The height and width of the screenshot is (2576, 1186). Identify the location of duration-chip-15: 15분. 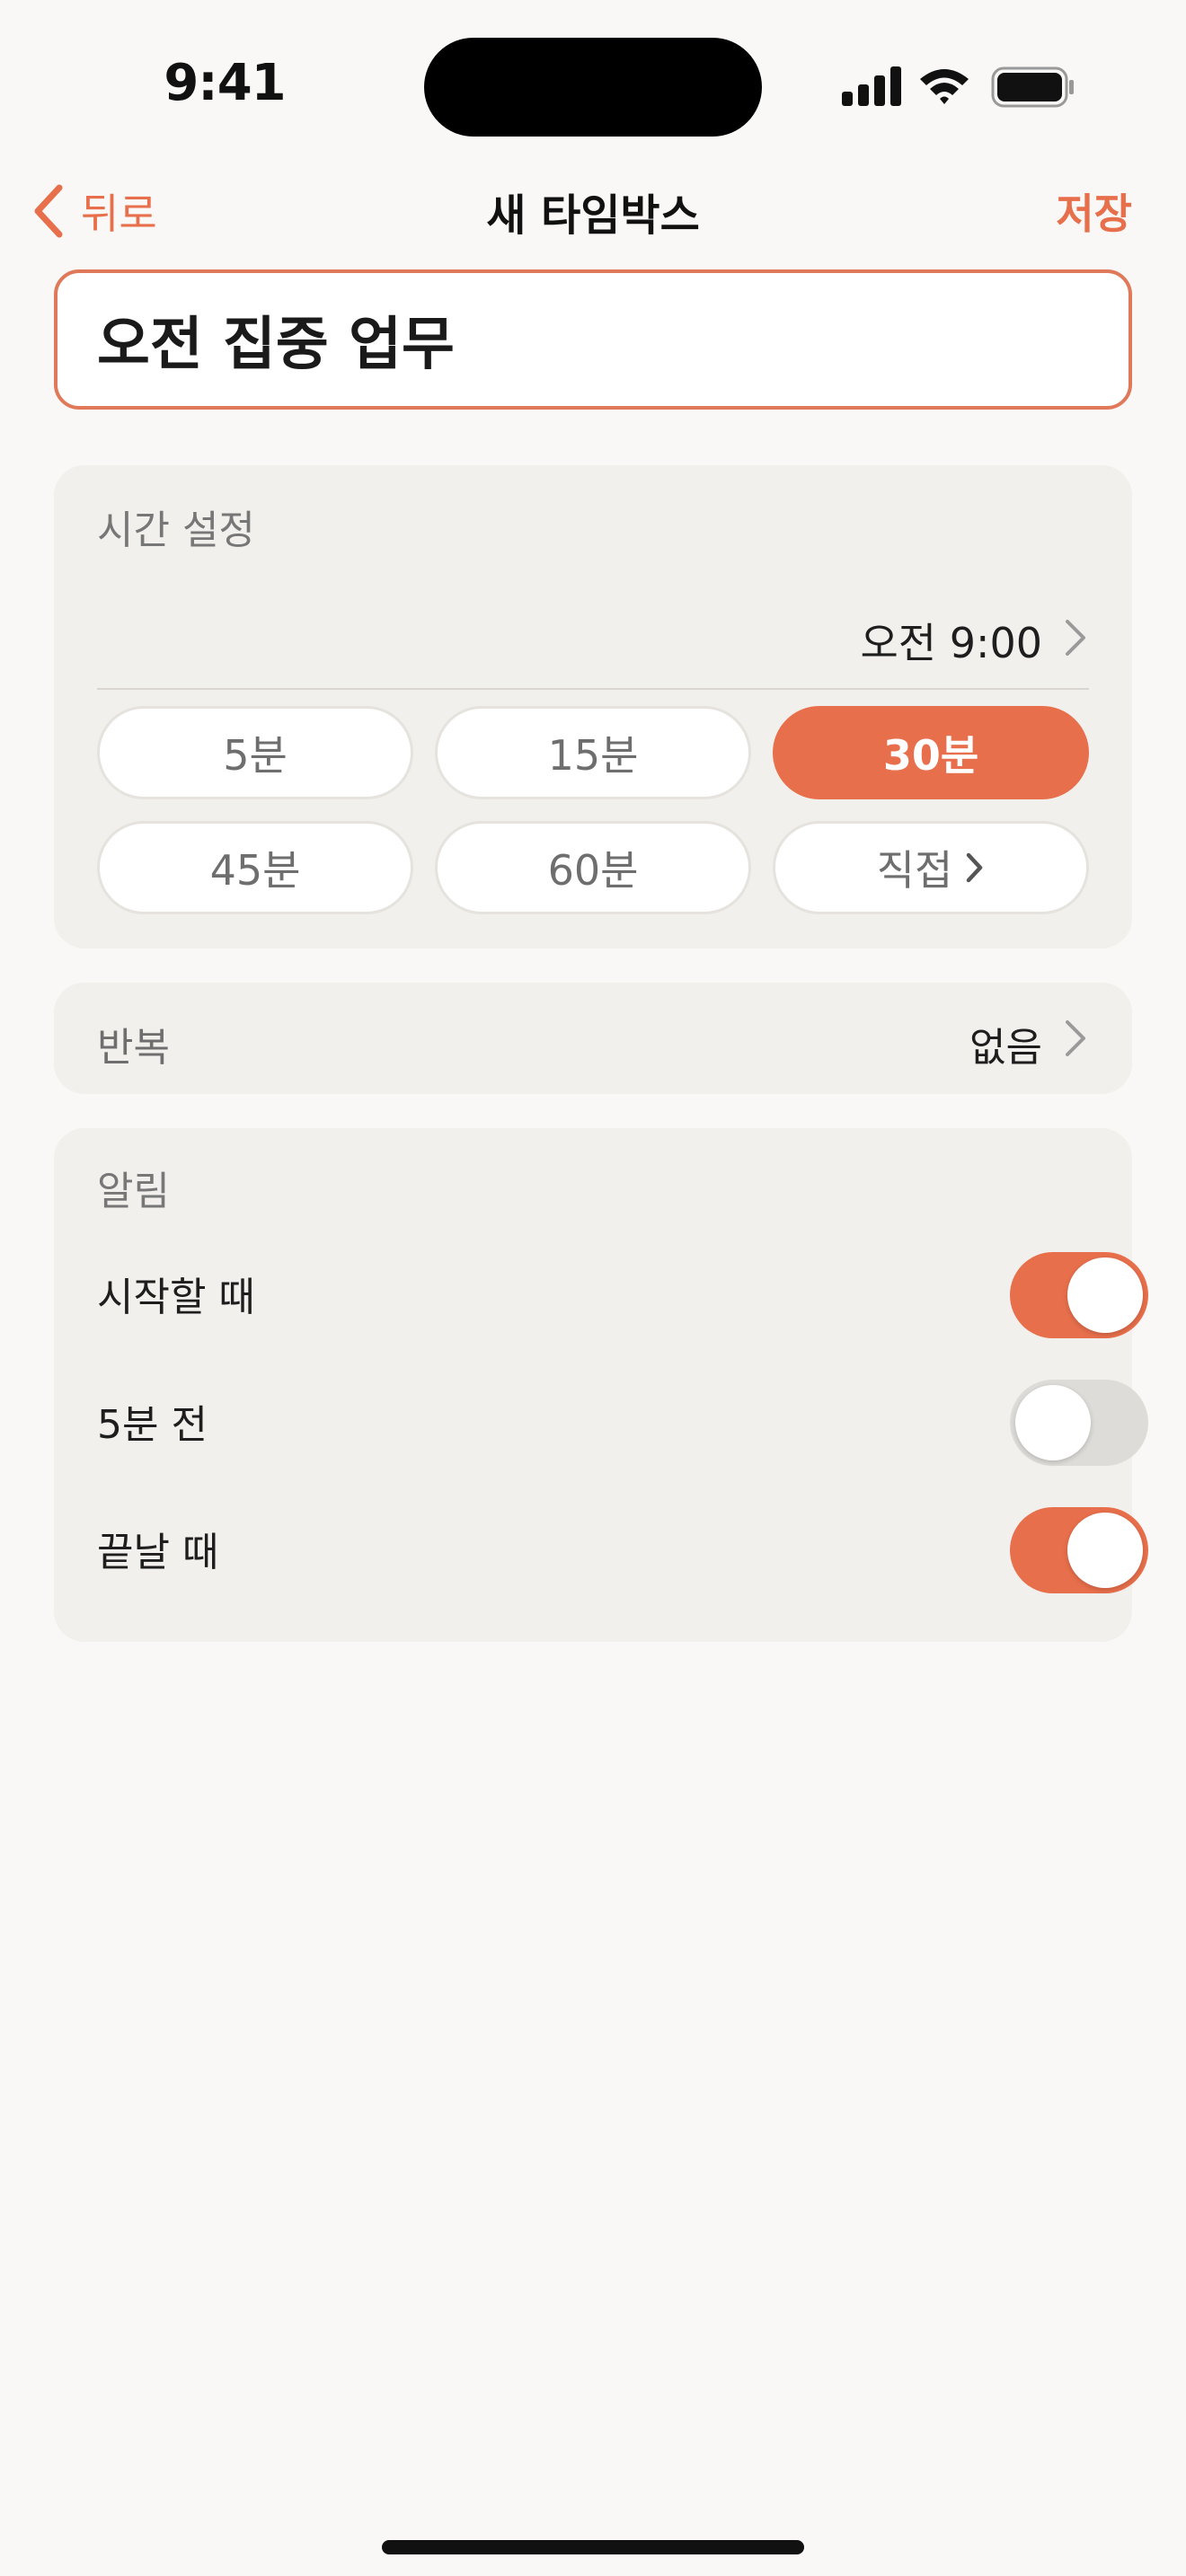
(593, 752).